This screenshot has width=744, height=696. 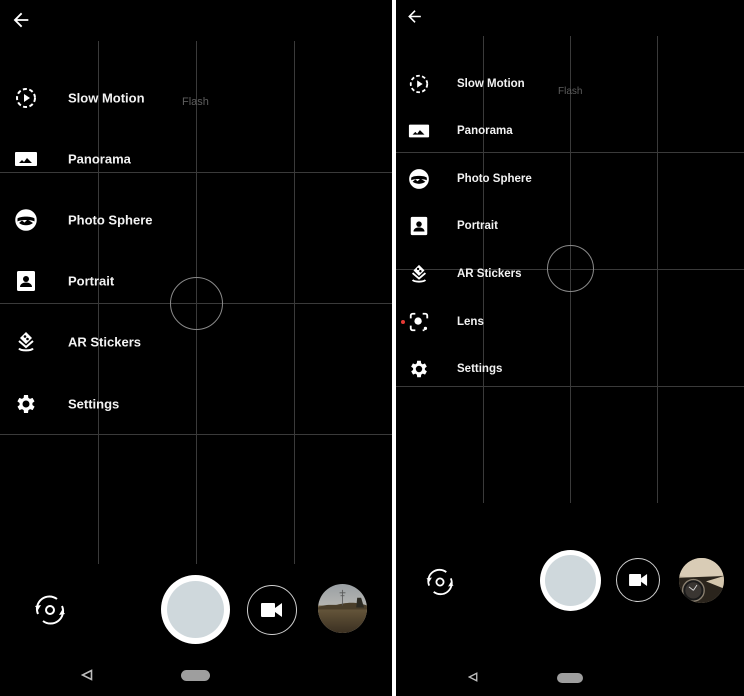 I want to click on menu-item-lens: Lens, so click(x=570, y=322).